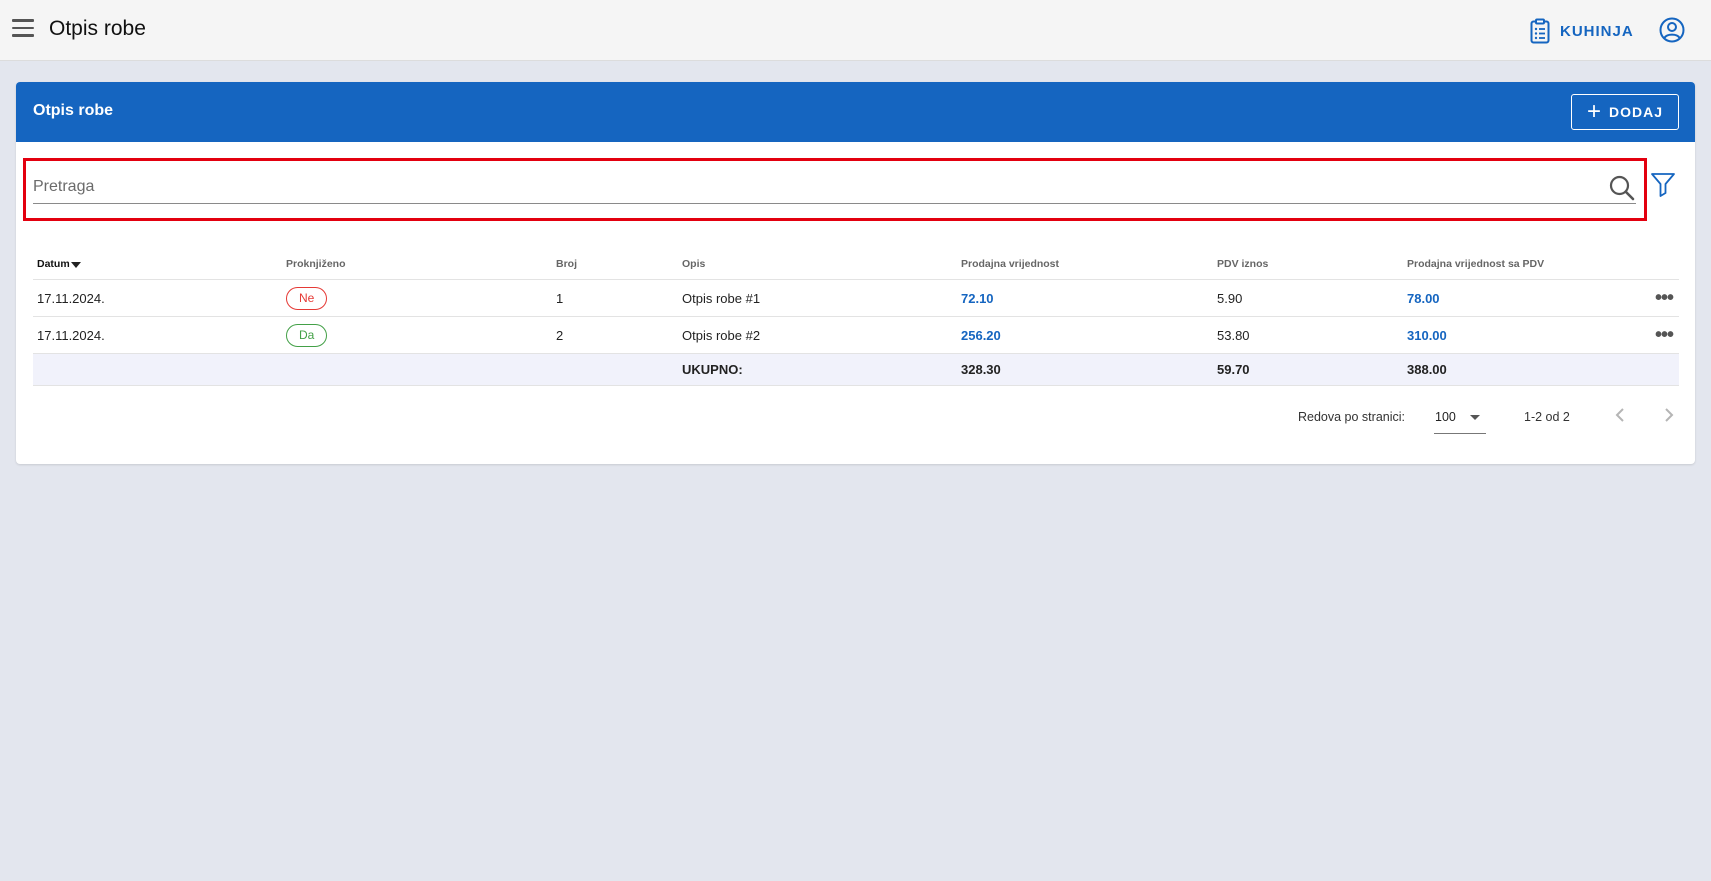 The image size is (1711, 881). What do you see at coordinates (721, 335) in the screenshot?
I see `cell-opis: Otpis robe #2` at bounding box center [721, 335].